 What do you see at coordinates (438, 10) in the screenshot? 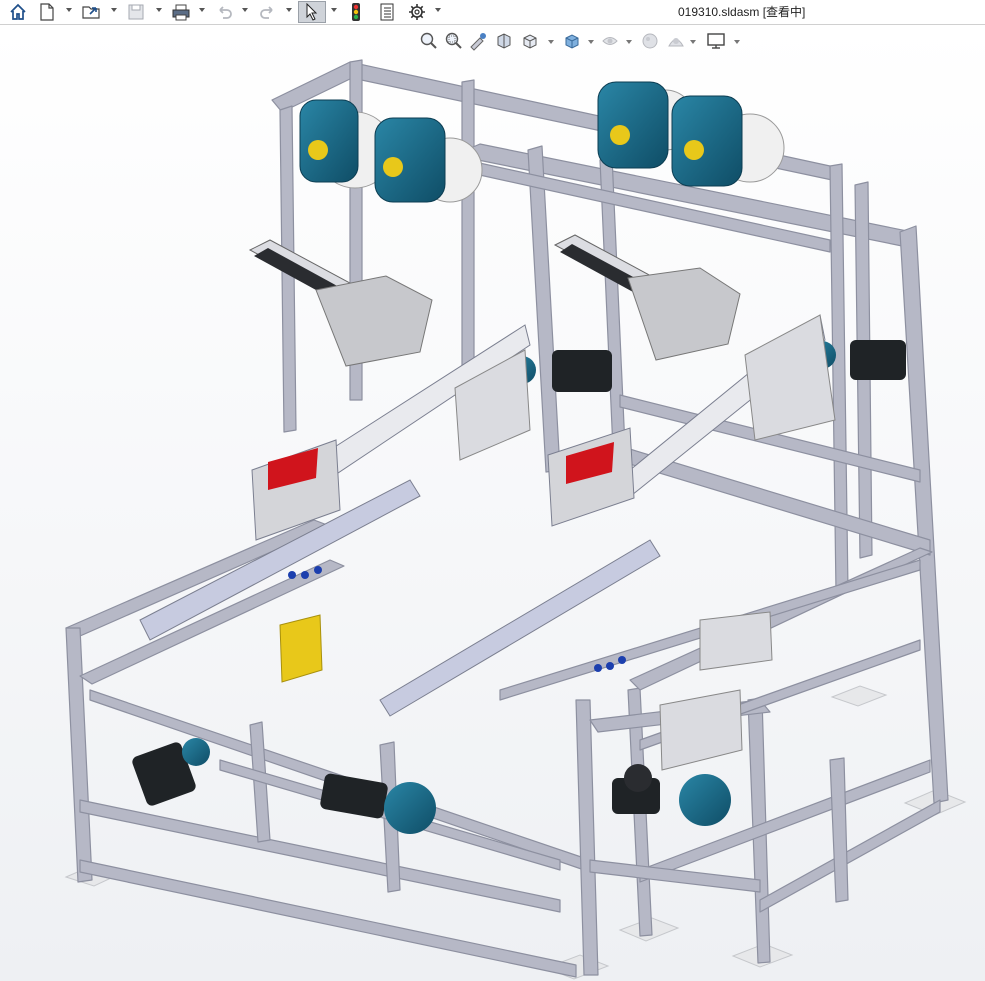
I see `options-dropdown-arrow` at bounding box center [438, 10].